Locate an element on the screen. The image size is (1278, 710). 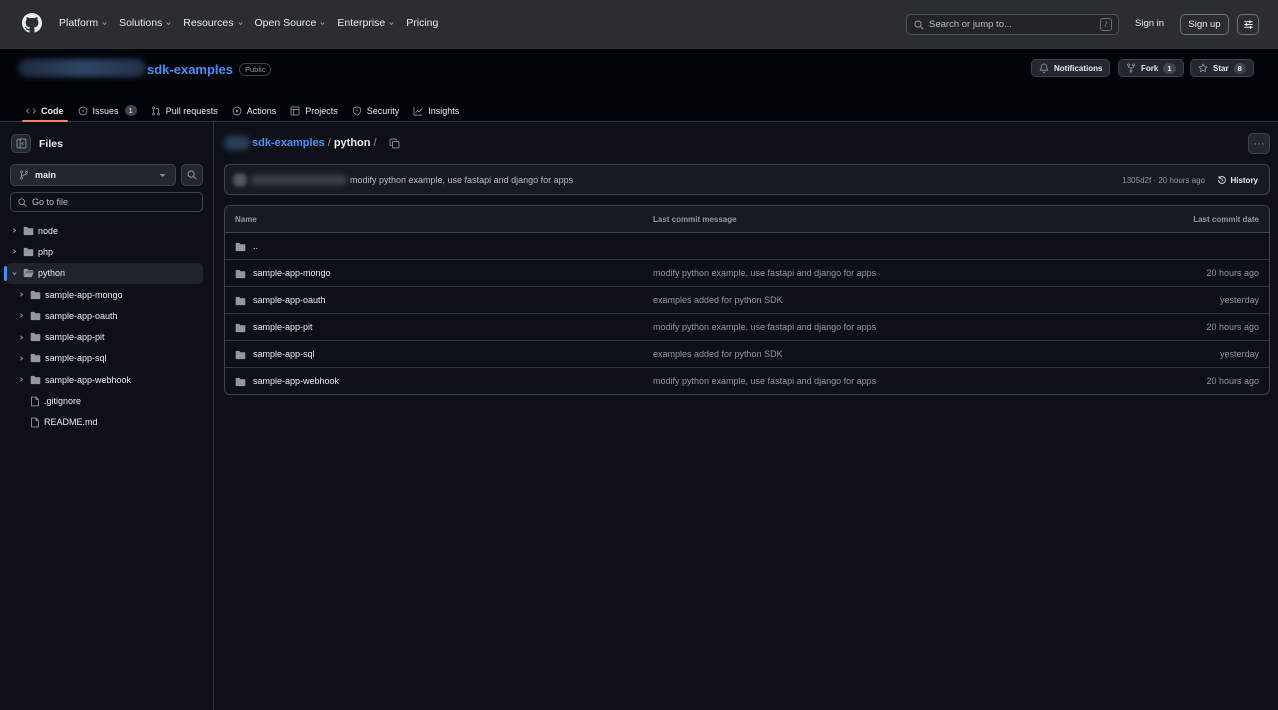
search-input: Search or jump to... / is located at coordinates (1012, 24).